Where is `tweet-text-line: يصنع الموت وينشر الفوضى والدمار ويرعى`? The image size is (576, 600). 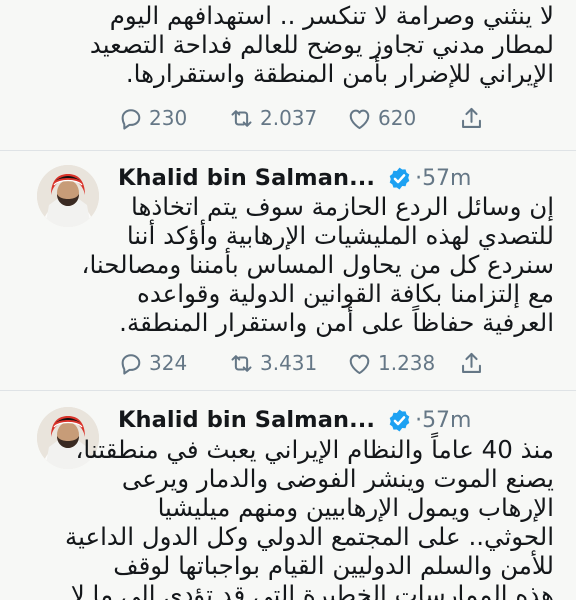
tweet-text-line: يصنع الموت وينشر الفوضى والدمار ويرعى is located at coordinates (337, 478).